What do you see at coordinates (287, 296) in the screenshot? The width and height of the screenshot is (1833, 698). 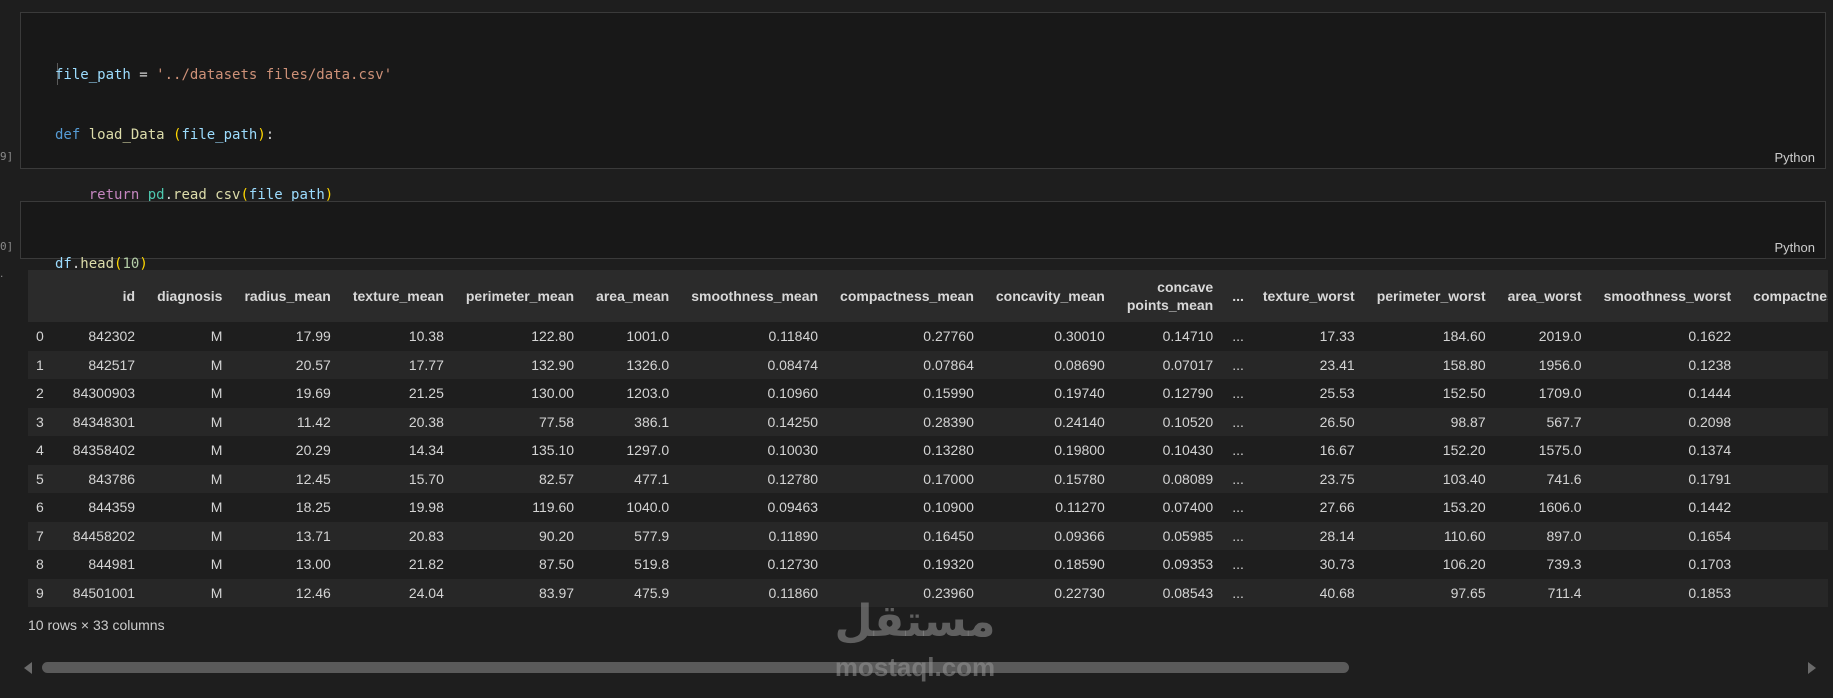 I see `column-header: radius_mean` at bounding box center [287, 296].